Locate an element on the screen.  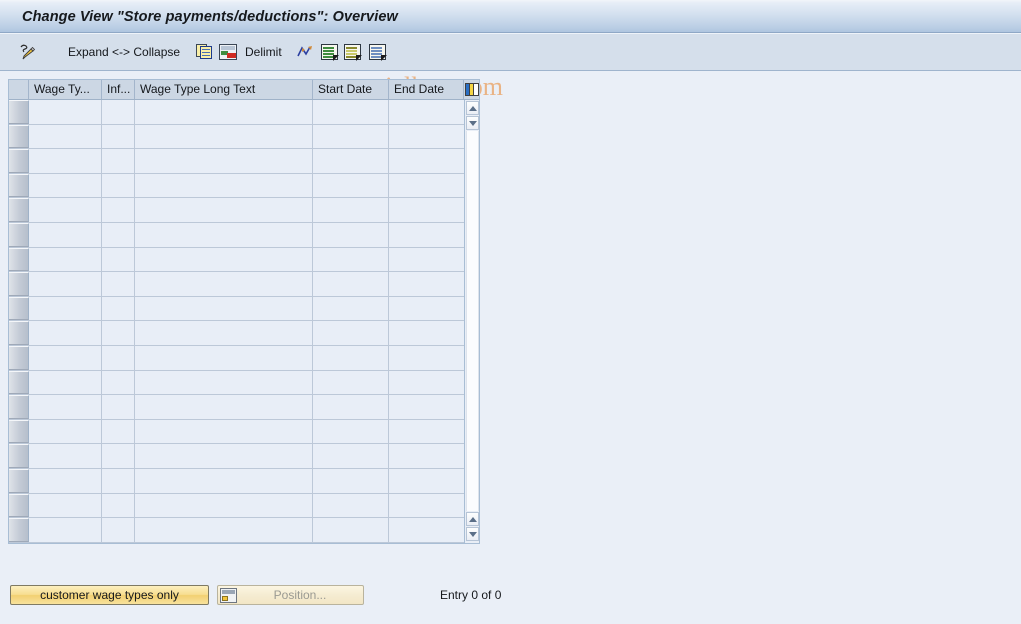
details-button is located at coordinates (378, 52).